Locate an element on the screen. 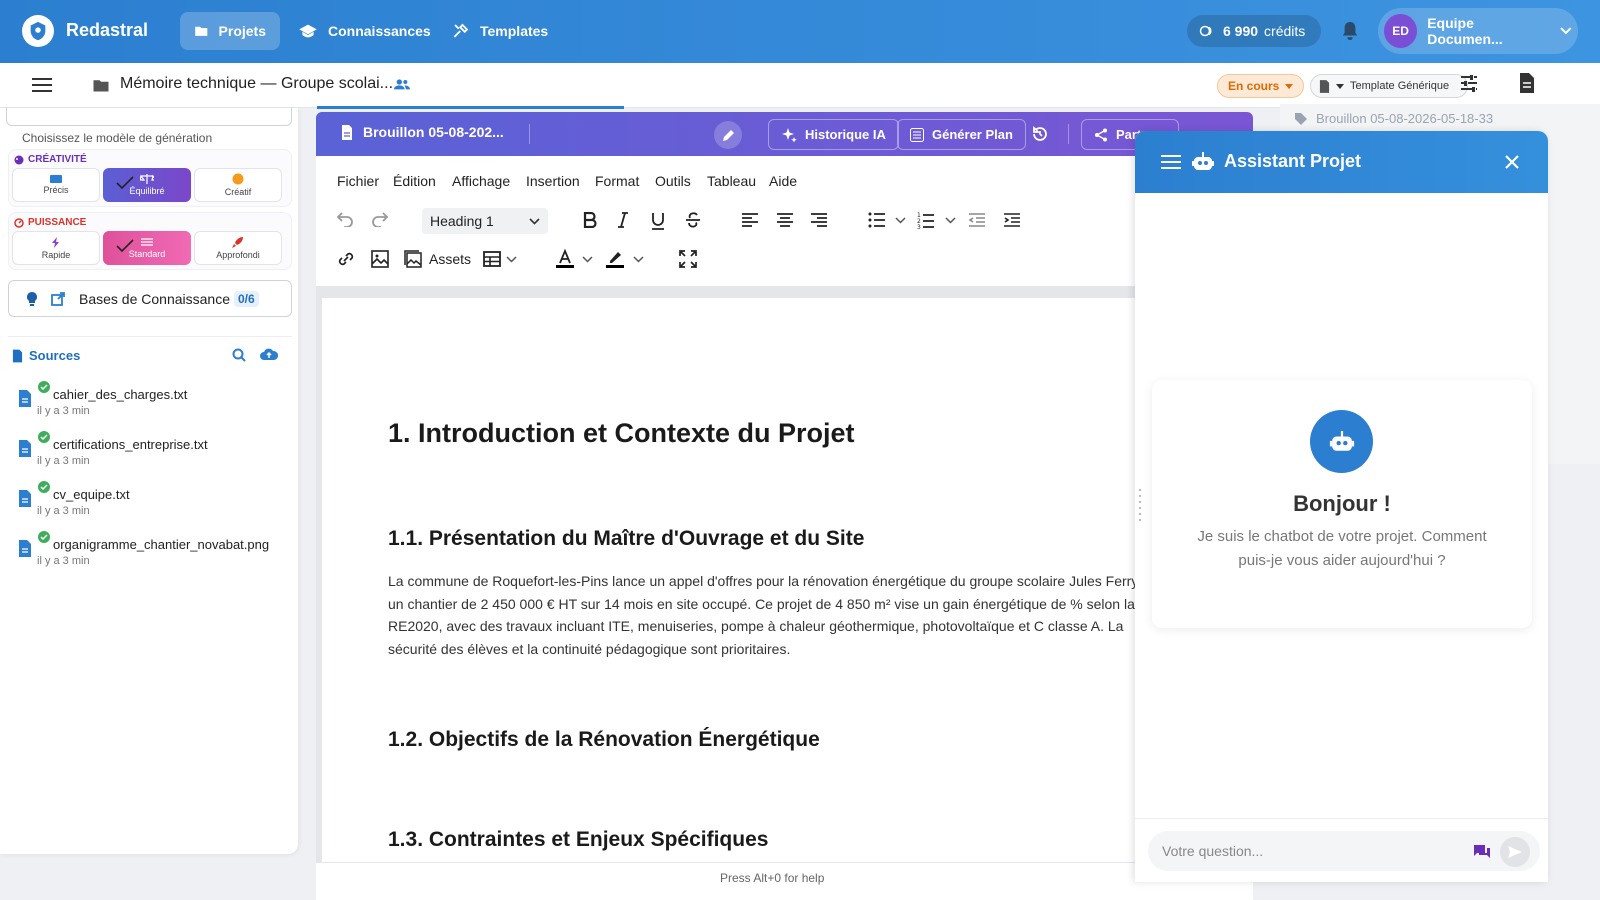 The width and height of the screenshot is (1600, 900). redo-icon is located at coordinates (380, 219).